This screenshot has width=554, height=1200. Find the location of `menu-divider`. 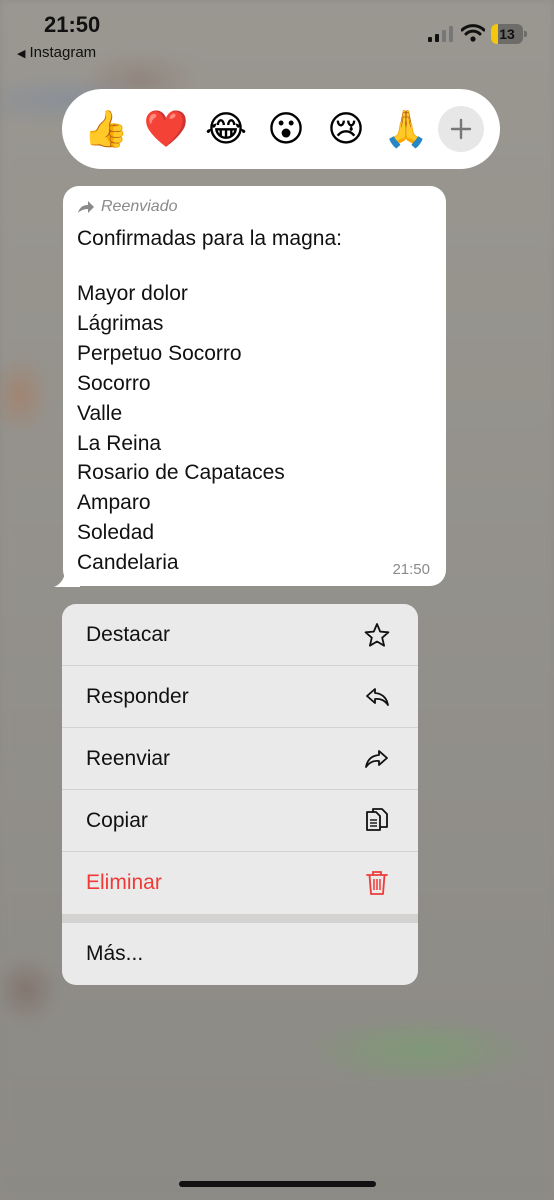

menu-divider is located at coordinates (240, 918).